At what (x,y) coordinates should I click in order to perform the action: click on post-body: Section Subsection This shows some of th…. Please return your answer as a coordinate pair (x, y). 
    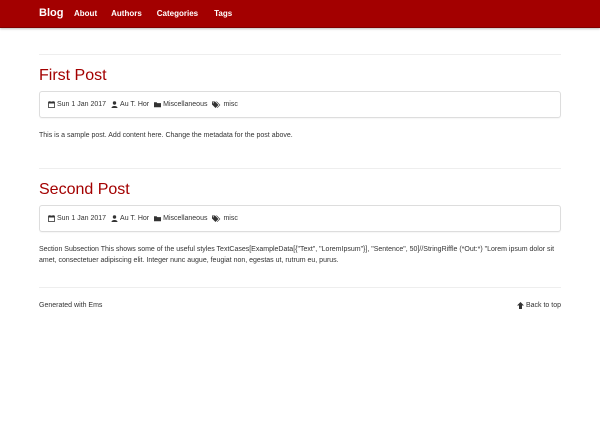
    Looking at the image, I should click on (297, 255).